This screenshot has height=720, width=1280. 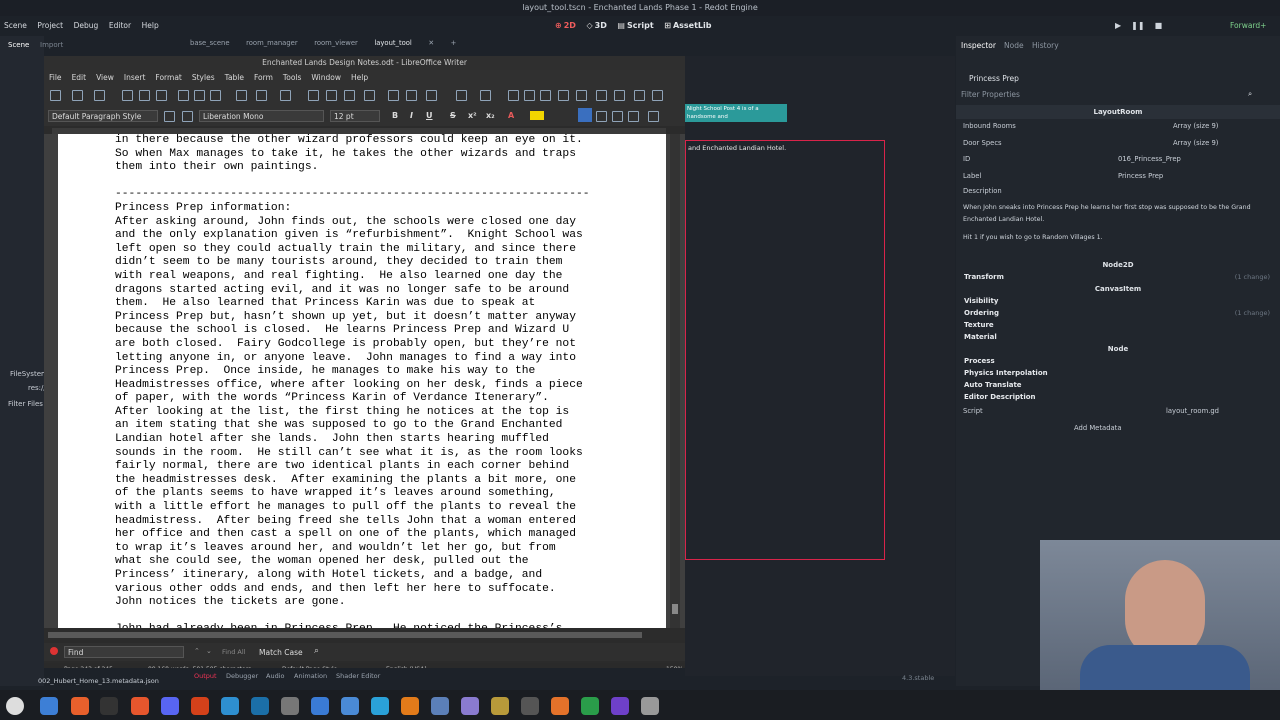 What do you see at coordinates (633, 116) in the screenshot?
I see `justify-button` at bounding box center [633, 116].